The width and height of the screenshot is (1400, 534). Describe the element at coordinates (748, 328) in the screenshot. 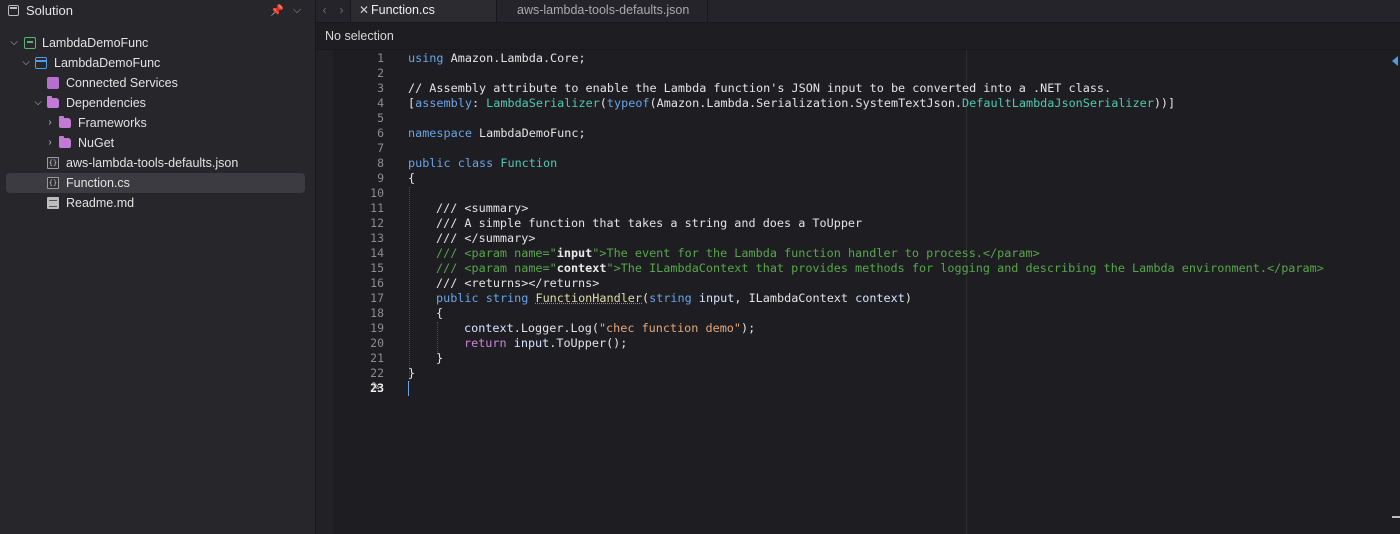

I see `code-token: );` at that location.